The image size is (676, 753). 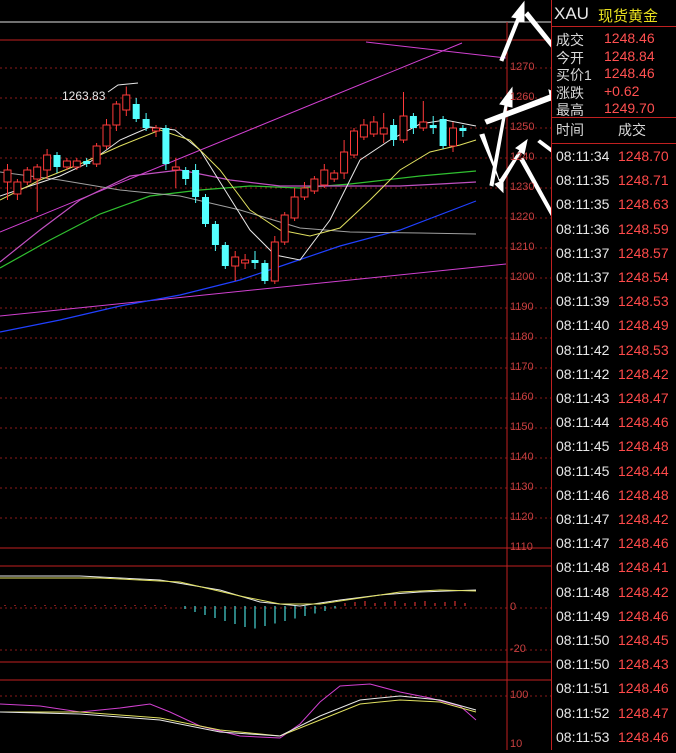 What do you see at coordinates (614, 475) in the screenshot?
I see `trade-row: 08:11:45 1248.44` at bounding box center [614, 475].